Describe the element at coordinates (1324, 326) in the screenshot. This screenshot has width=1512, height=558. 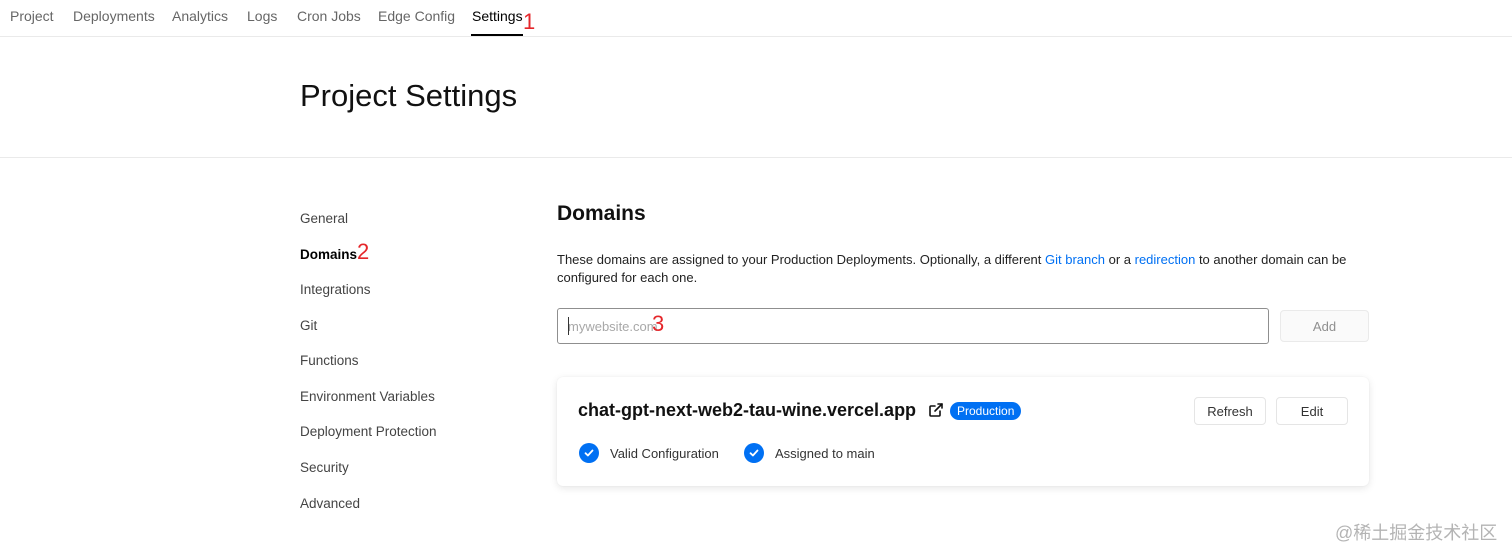
I see `add-domain-button: Add` at that location.